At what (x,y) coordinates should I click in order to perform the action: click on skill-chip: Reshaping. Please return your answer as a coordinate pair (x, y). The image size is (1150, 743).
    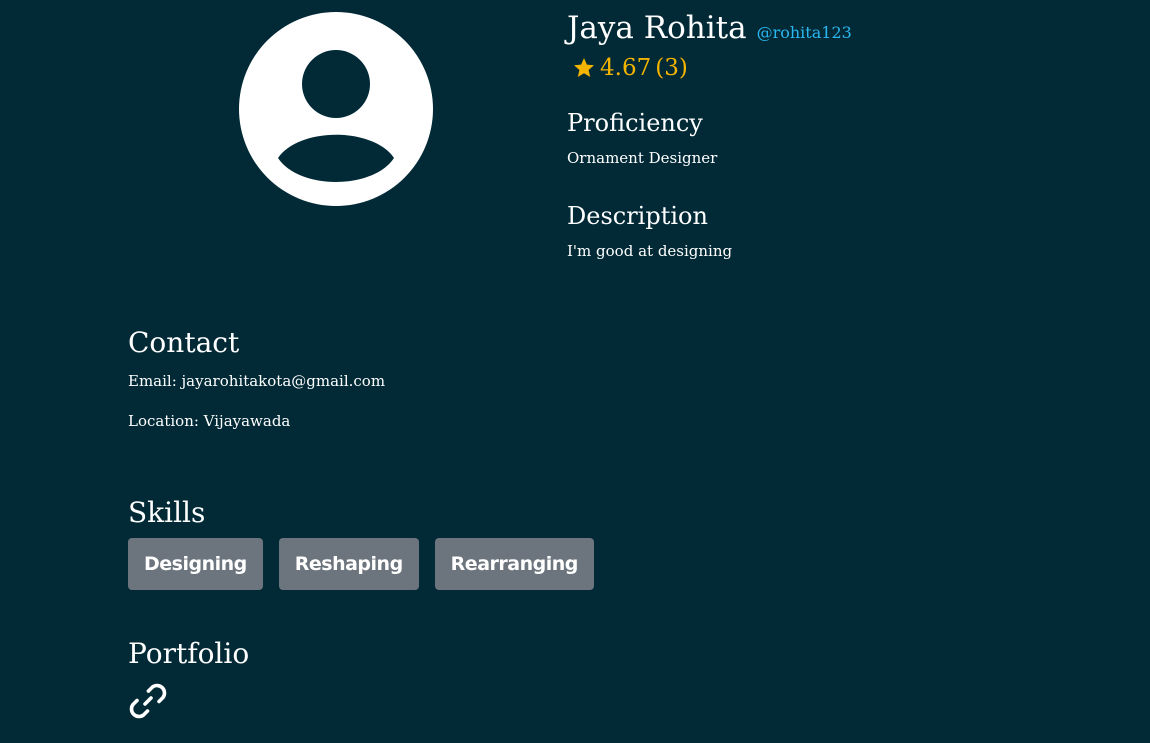
    Looking at the image, I should click on (348, 564).